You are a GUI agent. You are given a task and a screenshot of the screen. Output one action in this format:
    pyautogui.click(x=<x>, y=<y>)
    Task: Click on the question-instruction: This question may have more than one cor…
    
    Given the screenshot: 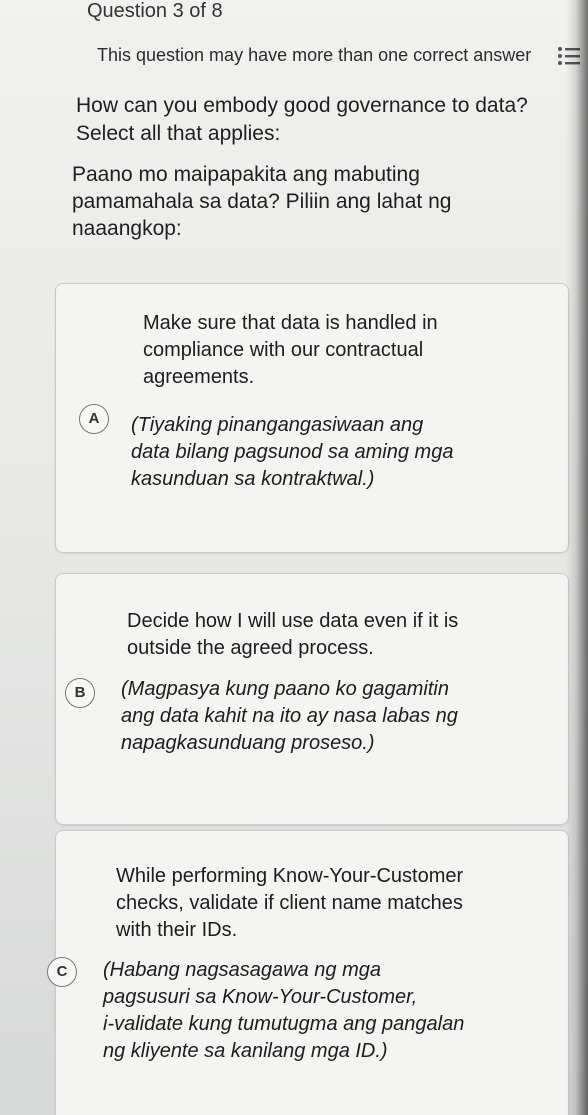 What is the action you would take?
    pyautogui.click(x=314, y=55)
    